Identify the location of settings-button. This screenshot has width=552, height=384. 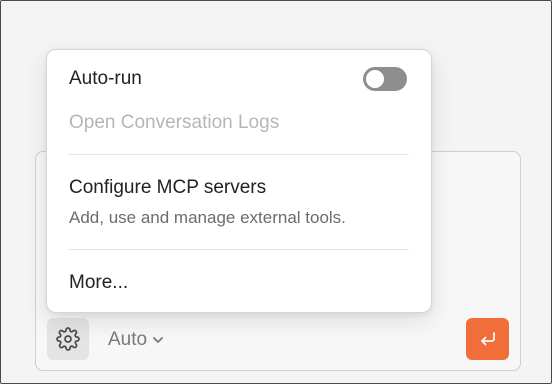
(68, 339).